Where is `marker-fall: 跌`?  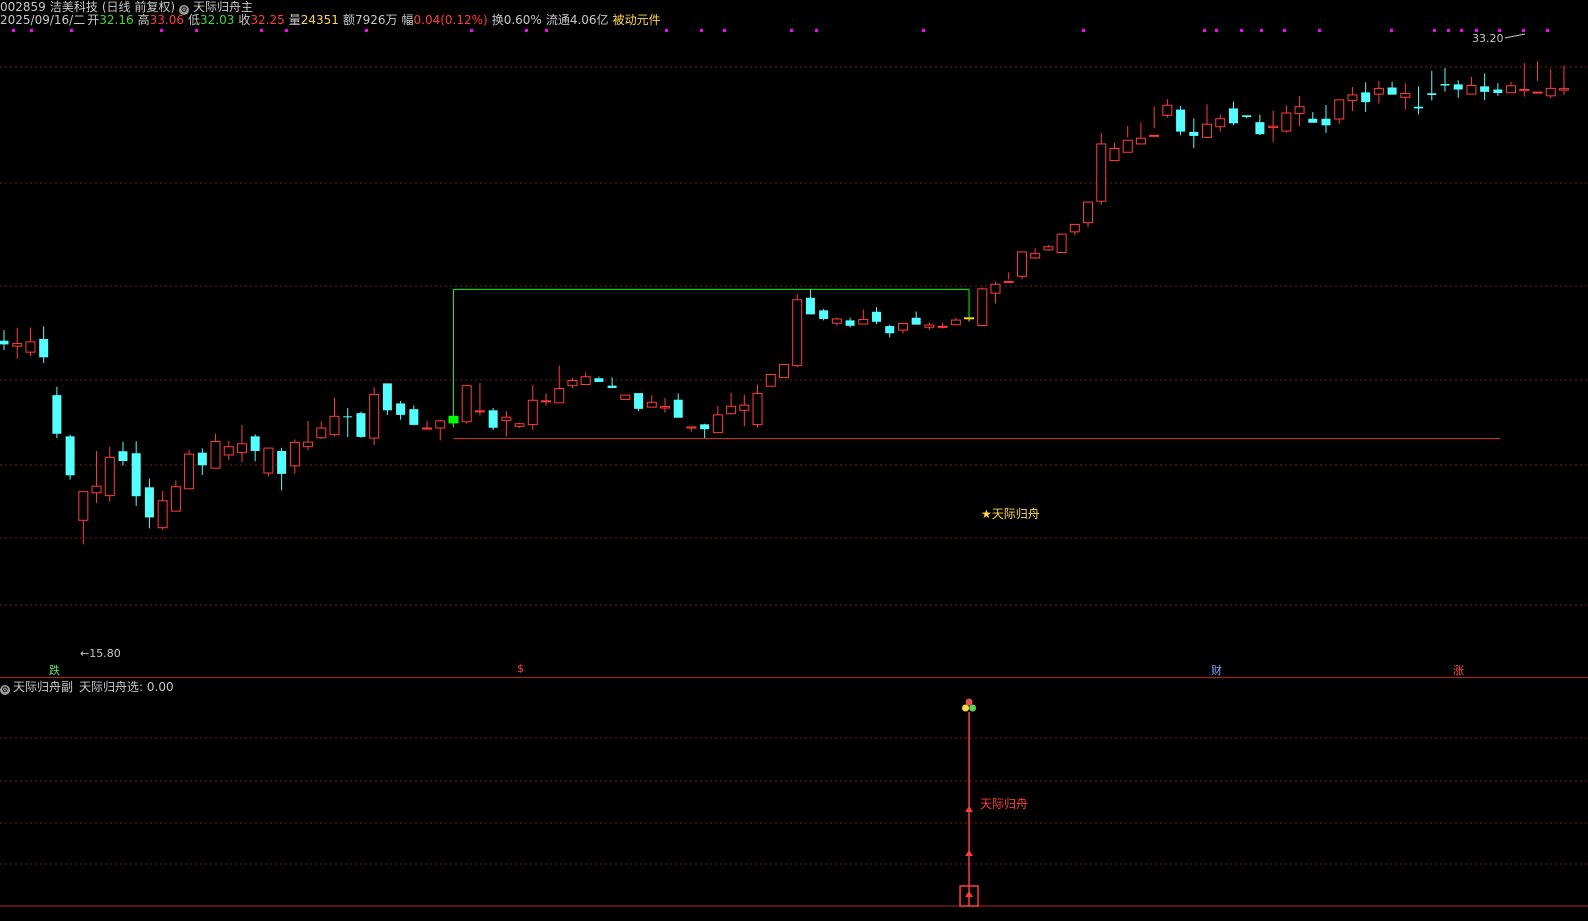 marker-fall: 跌 is located at coordinates (54, 670).